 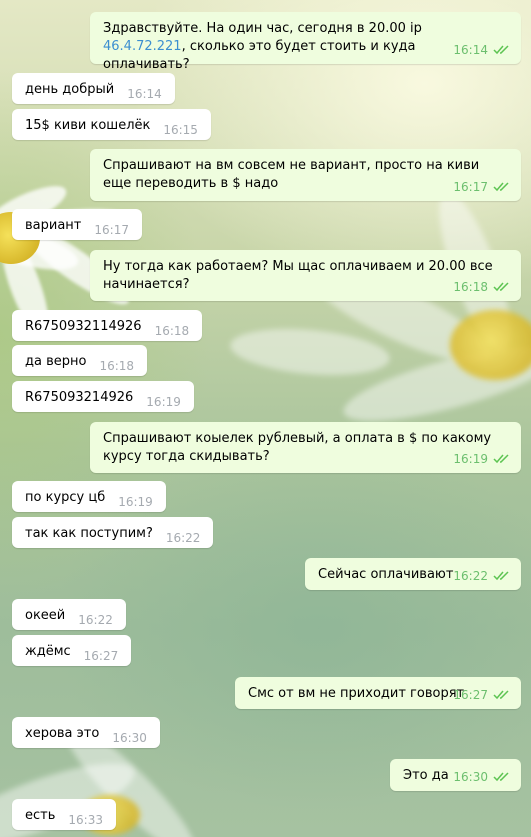 I want to click on incoming-message: по курсу цб 16:19, so click(x=89, y=496).